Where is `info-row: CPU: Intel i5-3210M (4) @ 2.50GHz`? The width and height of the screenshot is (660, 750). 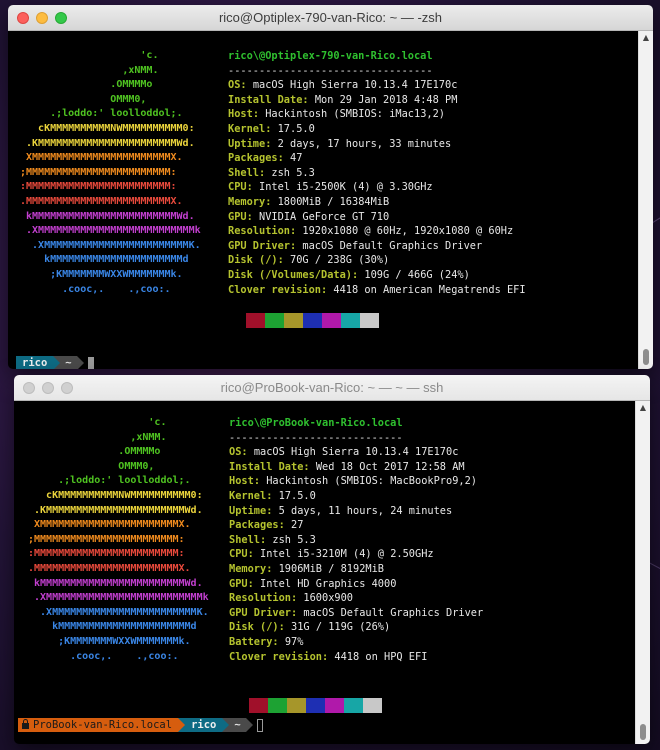
info-row: CPU: Intel i5-3210M (4) @ 2.50GHz is located at coordinates (356, 554).